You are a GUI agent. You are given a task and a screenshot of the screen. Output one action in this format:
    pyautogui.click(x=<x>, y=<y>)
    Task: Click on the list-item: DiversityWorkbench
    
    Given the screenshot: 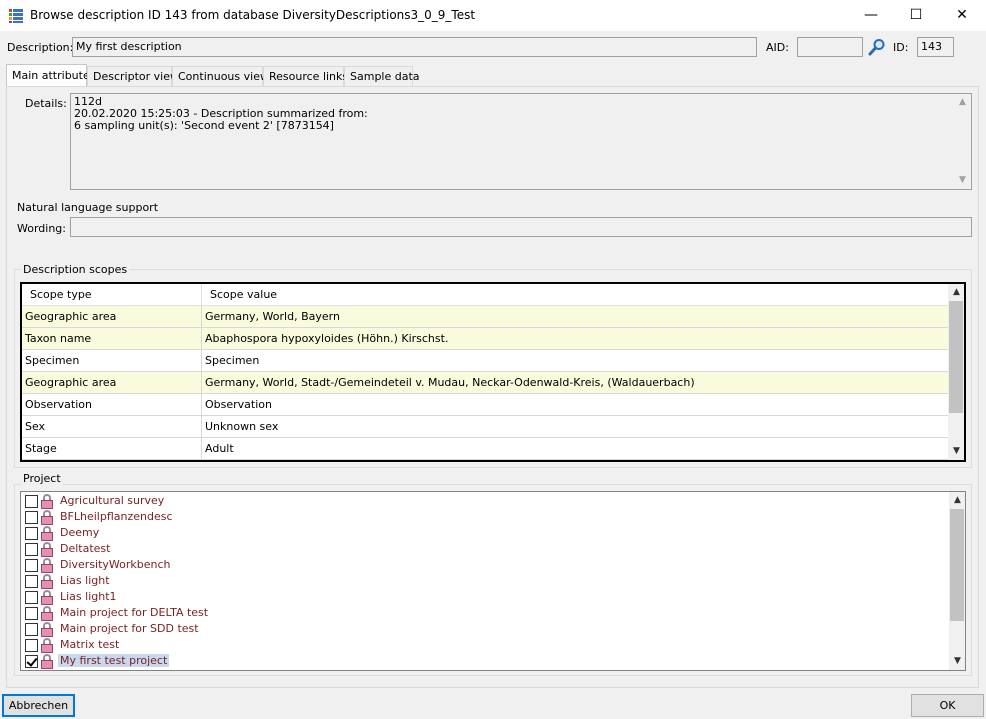 What is the action you would take?
    pyautogui.click(x=475, y=565)
    